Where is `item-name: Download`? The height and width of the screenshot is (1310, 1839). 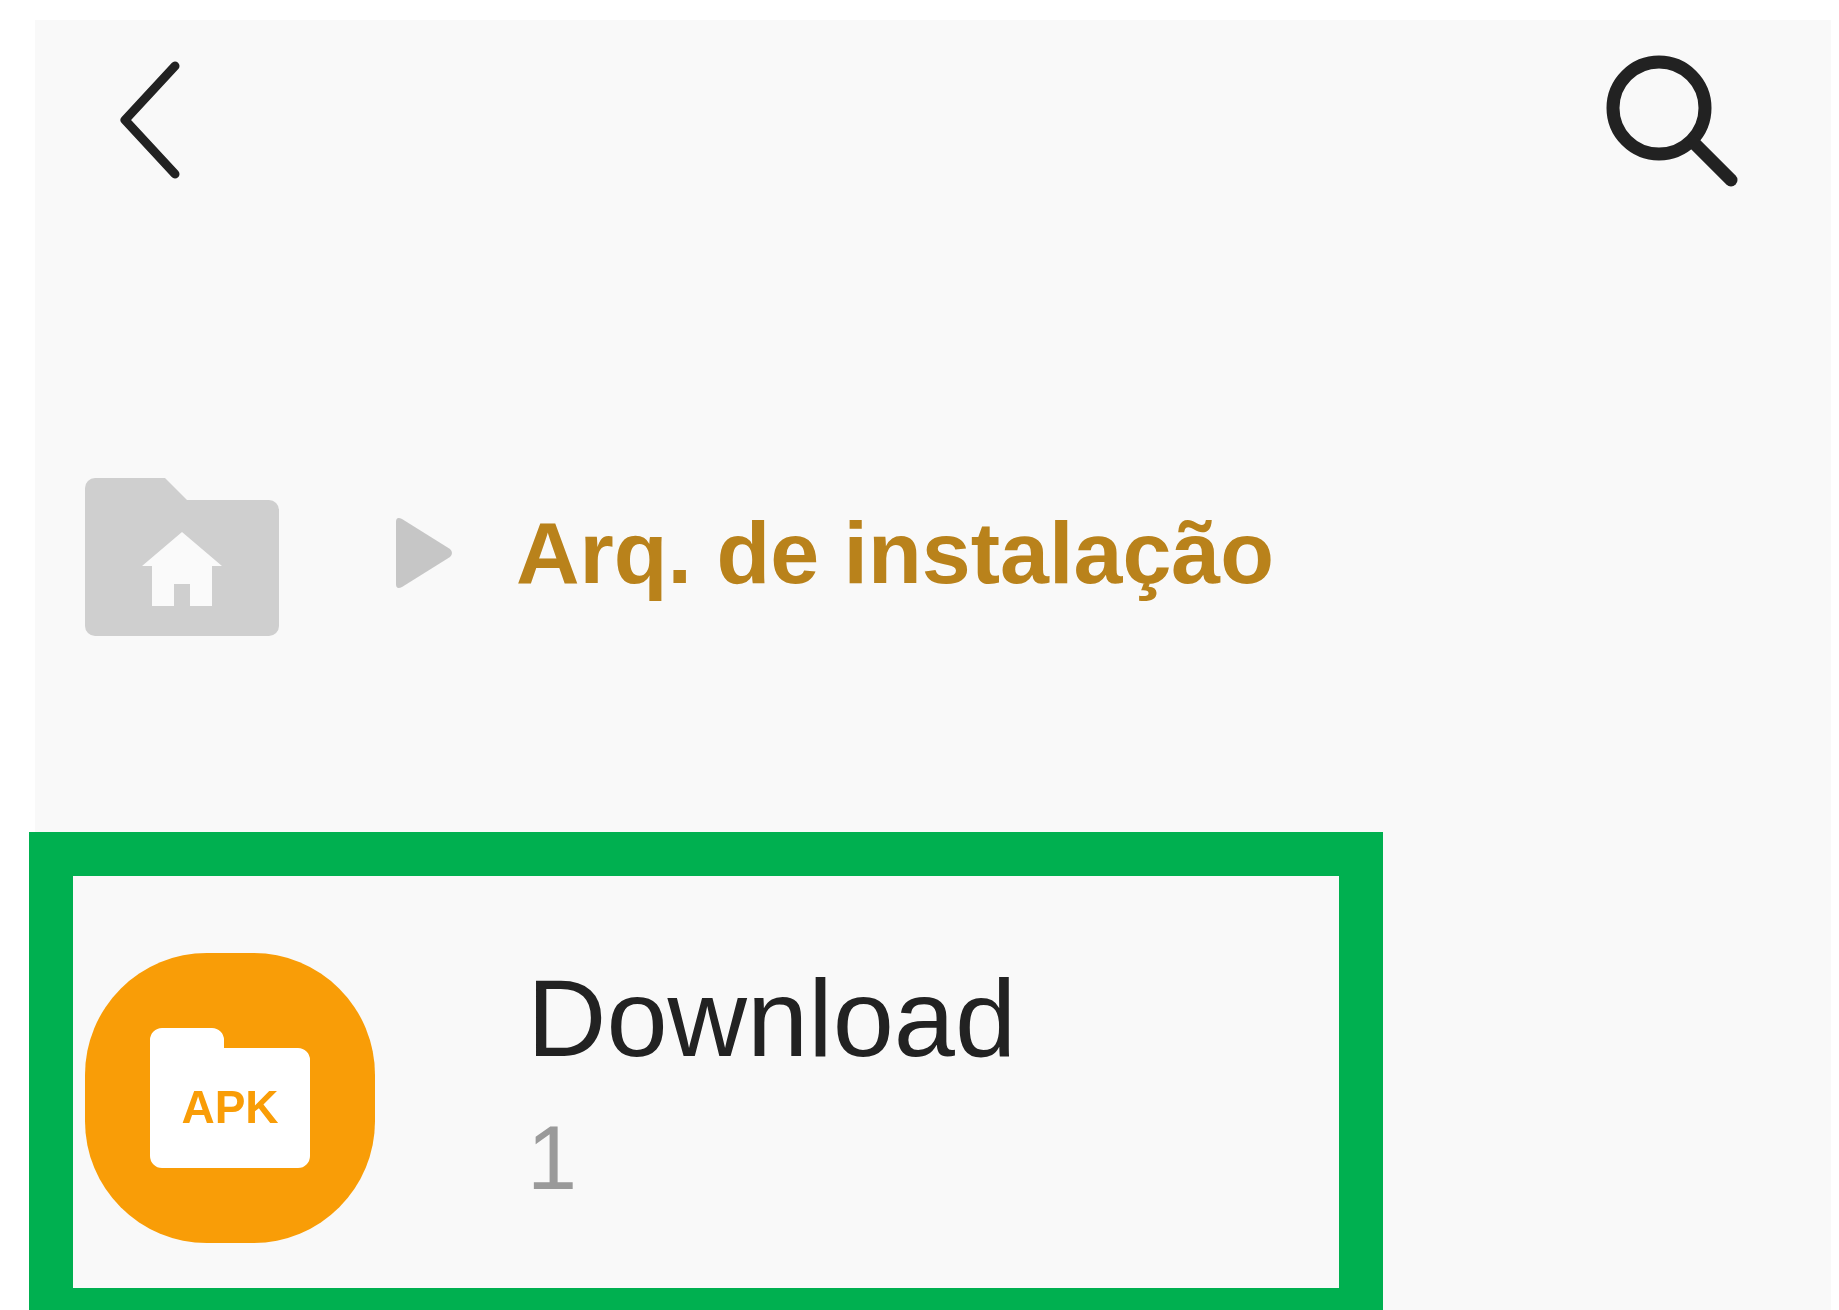 item-name: Download is located at coordinates (772, 1018).